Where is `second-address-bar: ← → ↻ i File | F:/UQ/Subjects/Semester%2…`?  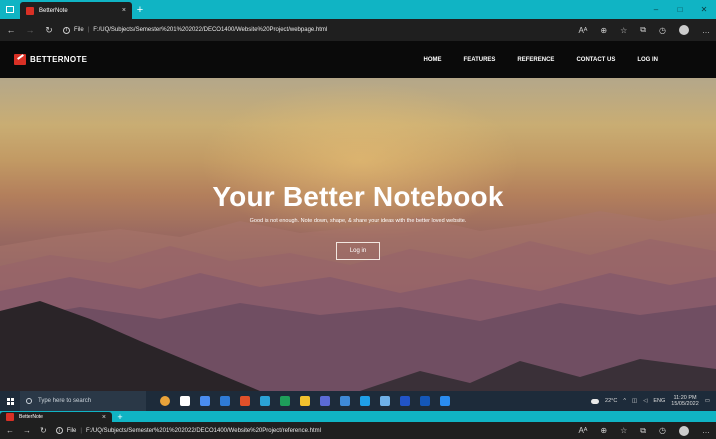 second-address-bar: ← → ↻ i File | F:/UQ/Subjects/Semester%2… is located at coordinates (358, 430).